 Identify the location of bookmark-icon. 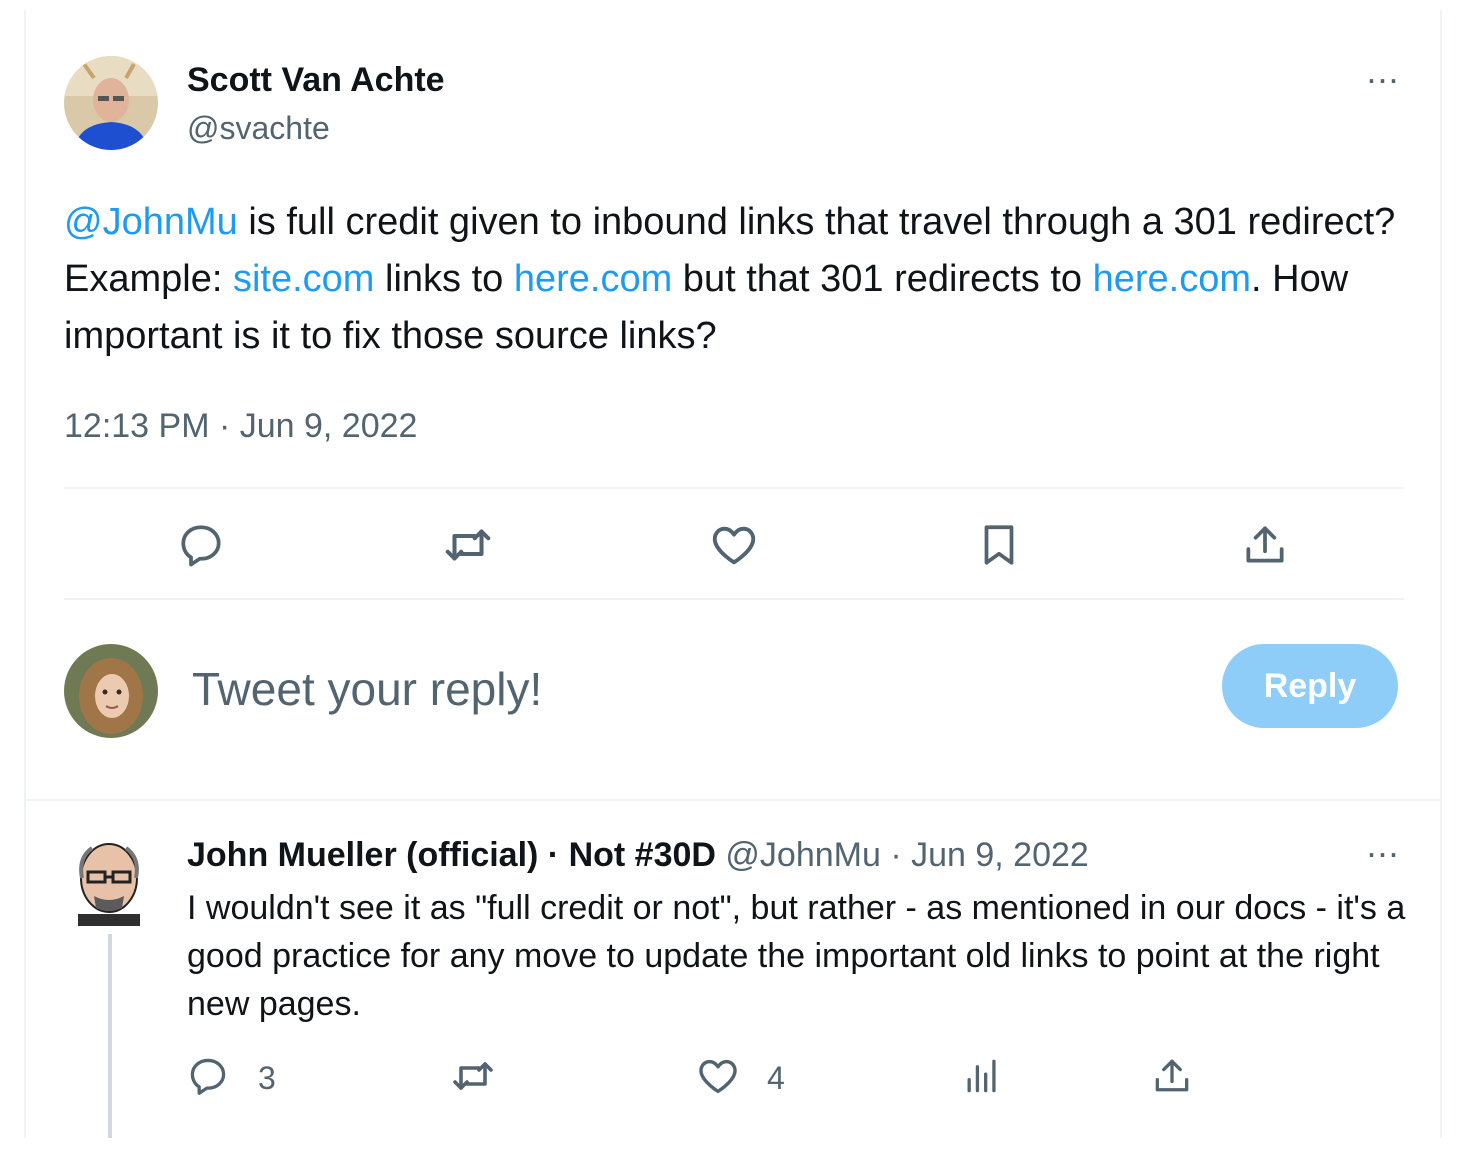
(999, 545).